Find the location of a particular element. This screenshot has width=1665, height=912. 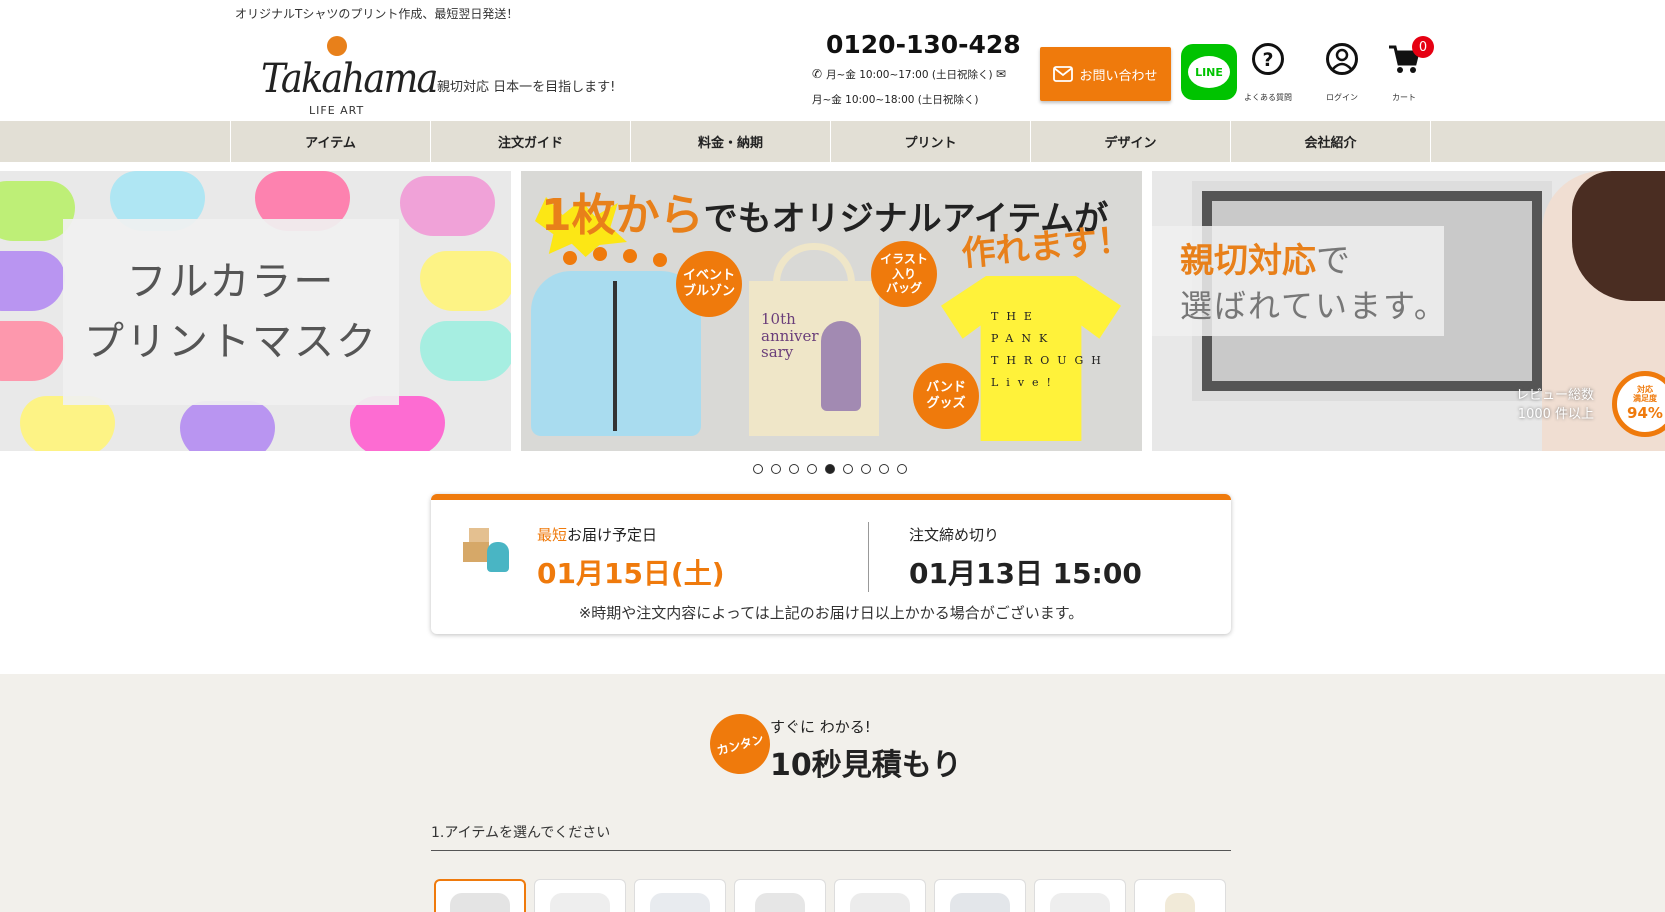

item-card-selected is located at coordinates (480, 895).